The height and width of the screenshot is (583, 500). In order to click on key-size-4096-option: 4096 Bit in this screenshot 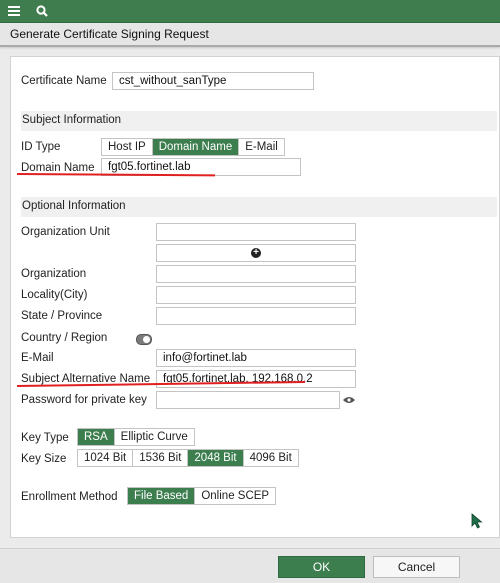, I will do `click(271, 458)`.